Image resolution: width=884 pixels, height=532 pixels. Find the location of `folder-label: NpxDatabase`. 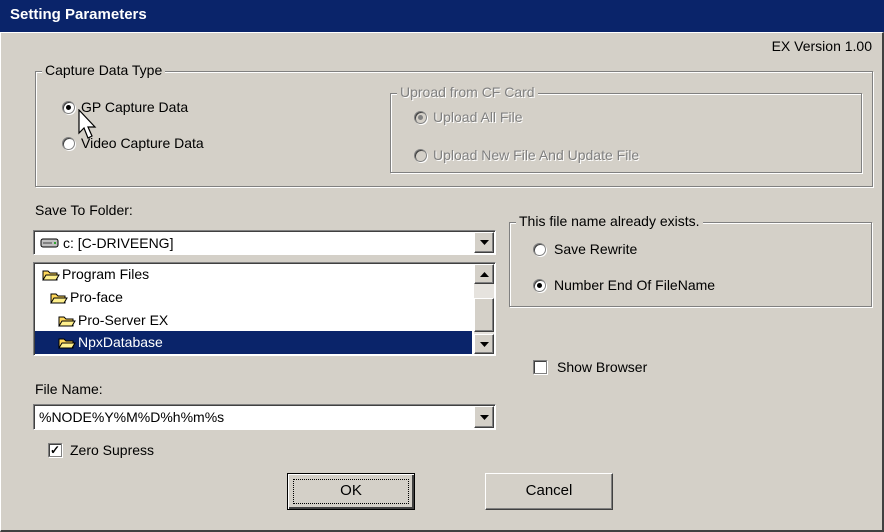

folder-label: NpxDatabase is located at coordinates (120, 342).